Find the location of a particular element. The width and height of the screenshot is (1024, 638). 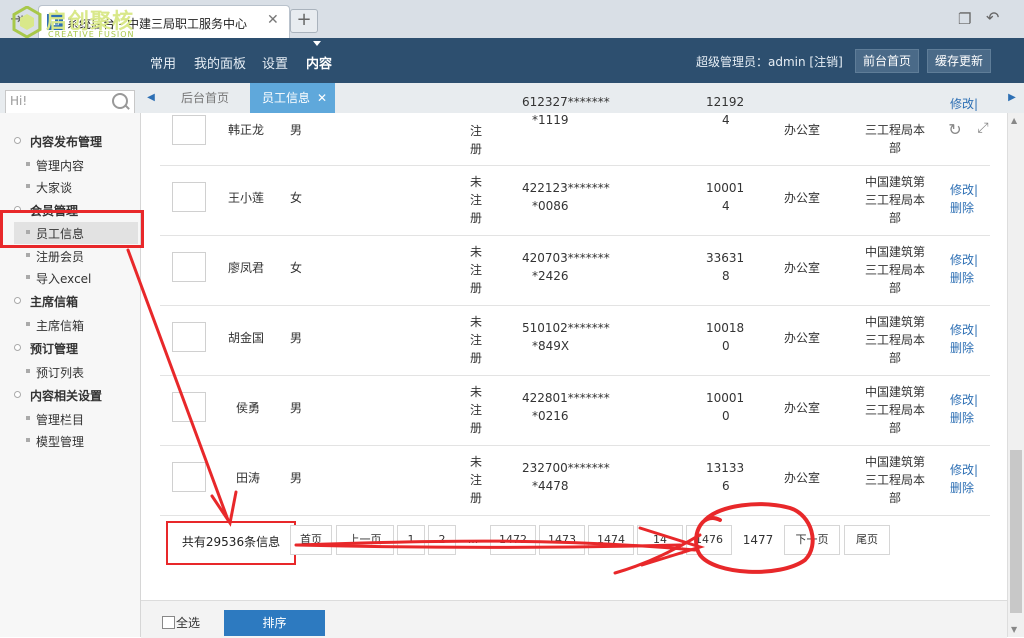

expand-icon: ⤢ is located at coordinates (983, 131).